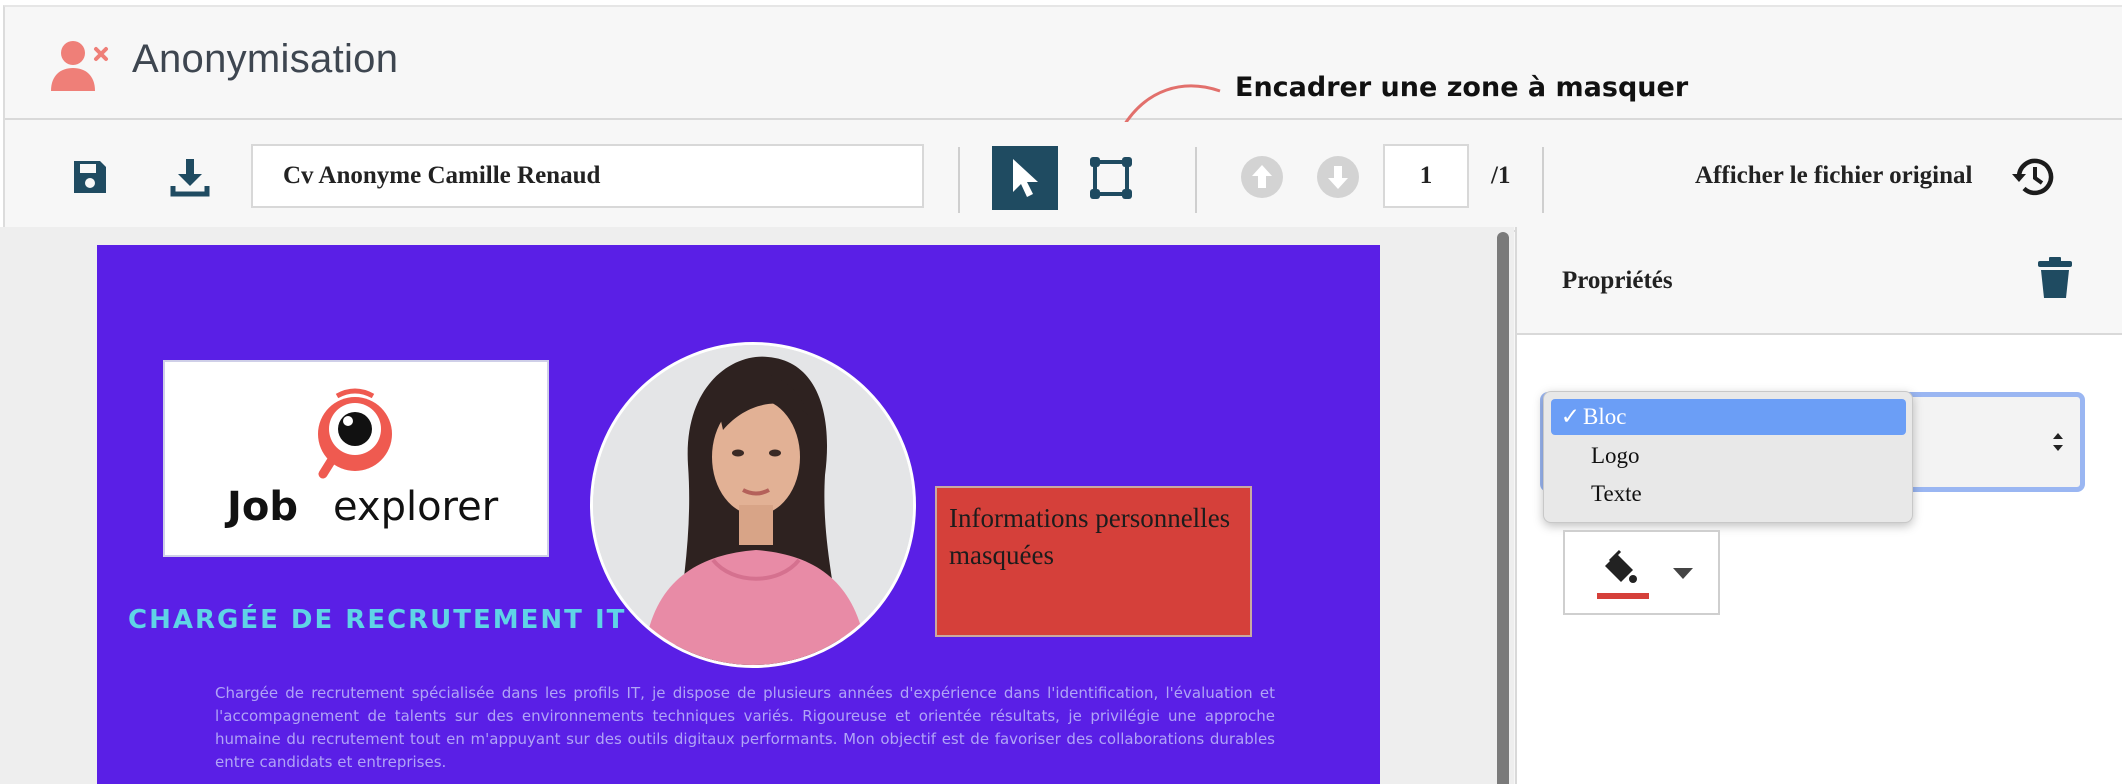 This screenshot has width=2122, height=784. I want to click on option-logo: Logo, so click(1728, 456).